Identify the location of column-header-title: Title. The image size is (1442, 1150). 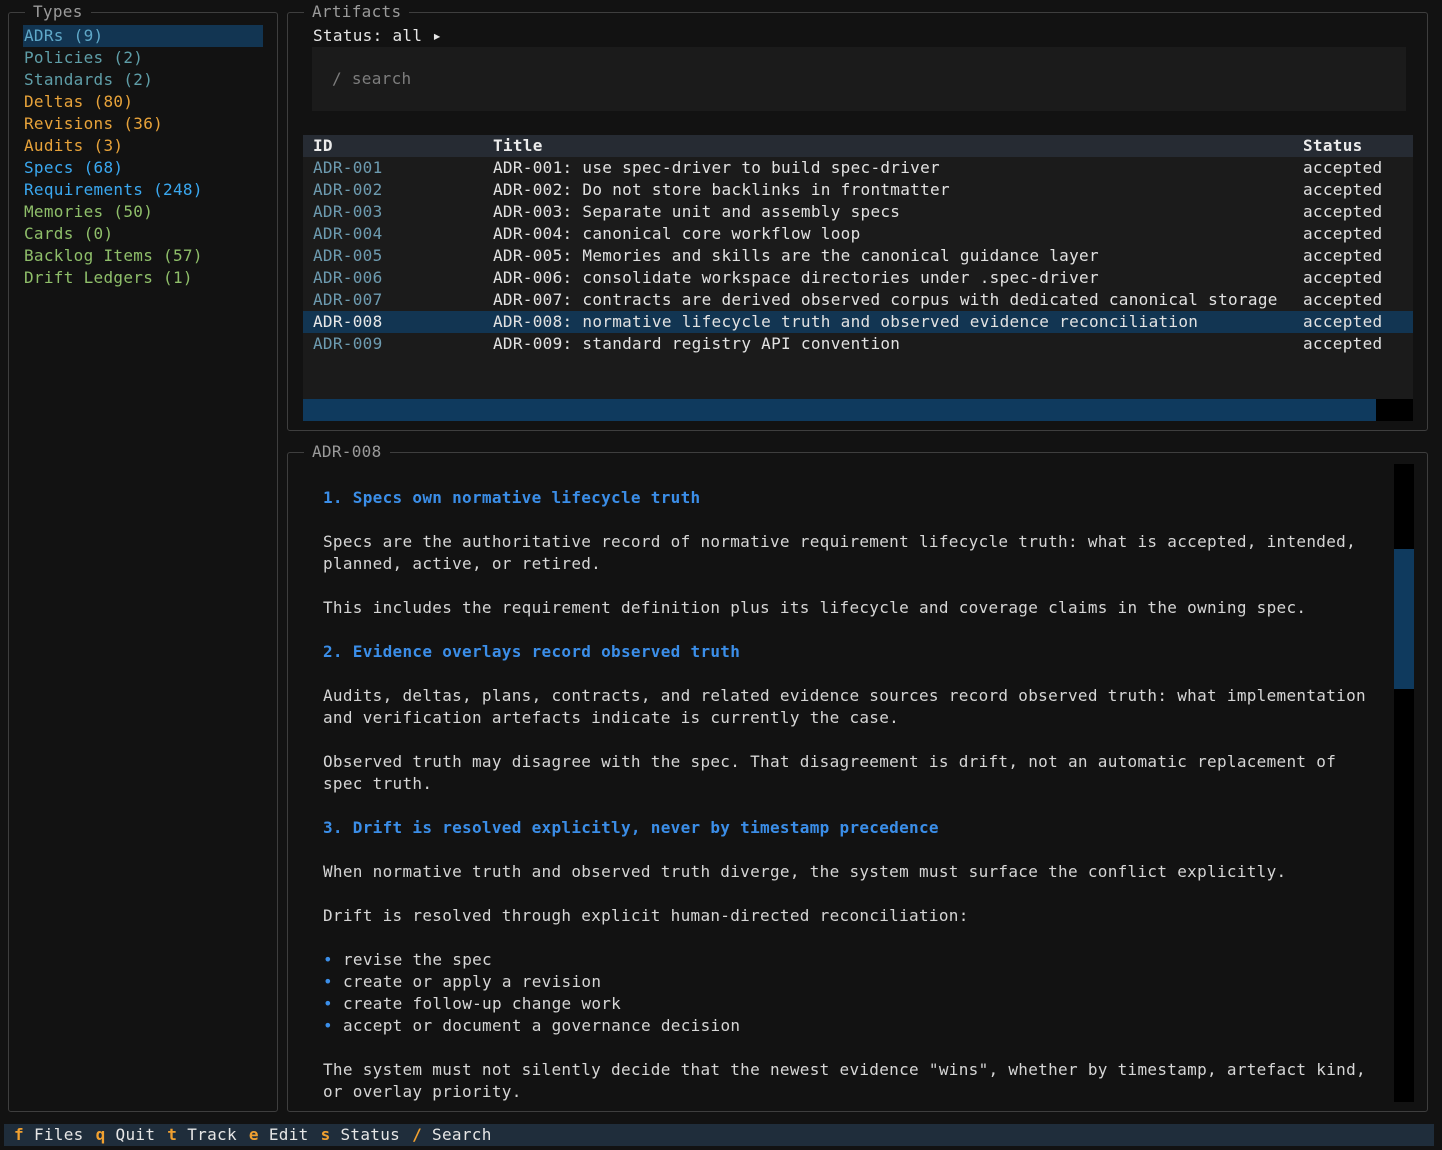
(518, 146).